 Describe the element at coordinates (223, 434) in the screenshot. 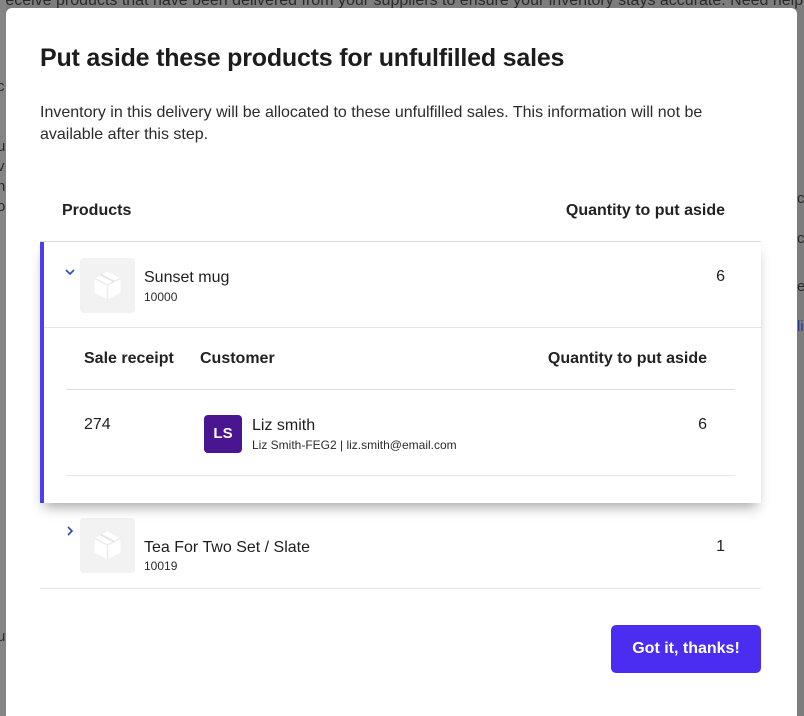

I see `customer-avatar: LS` at that location.